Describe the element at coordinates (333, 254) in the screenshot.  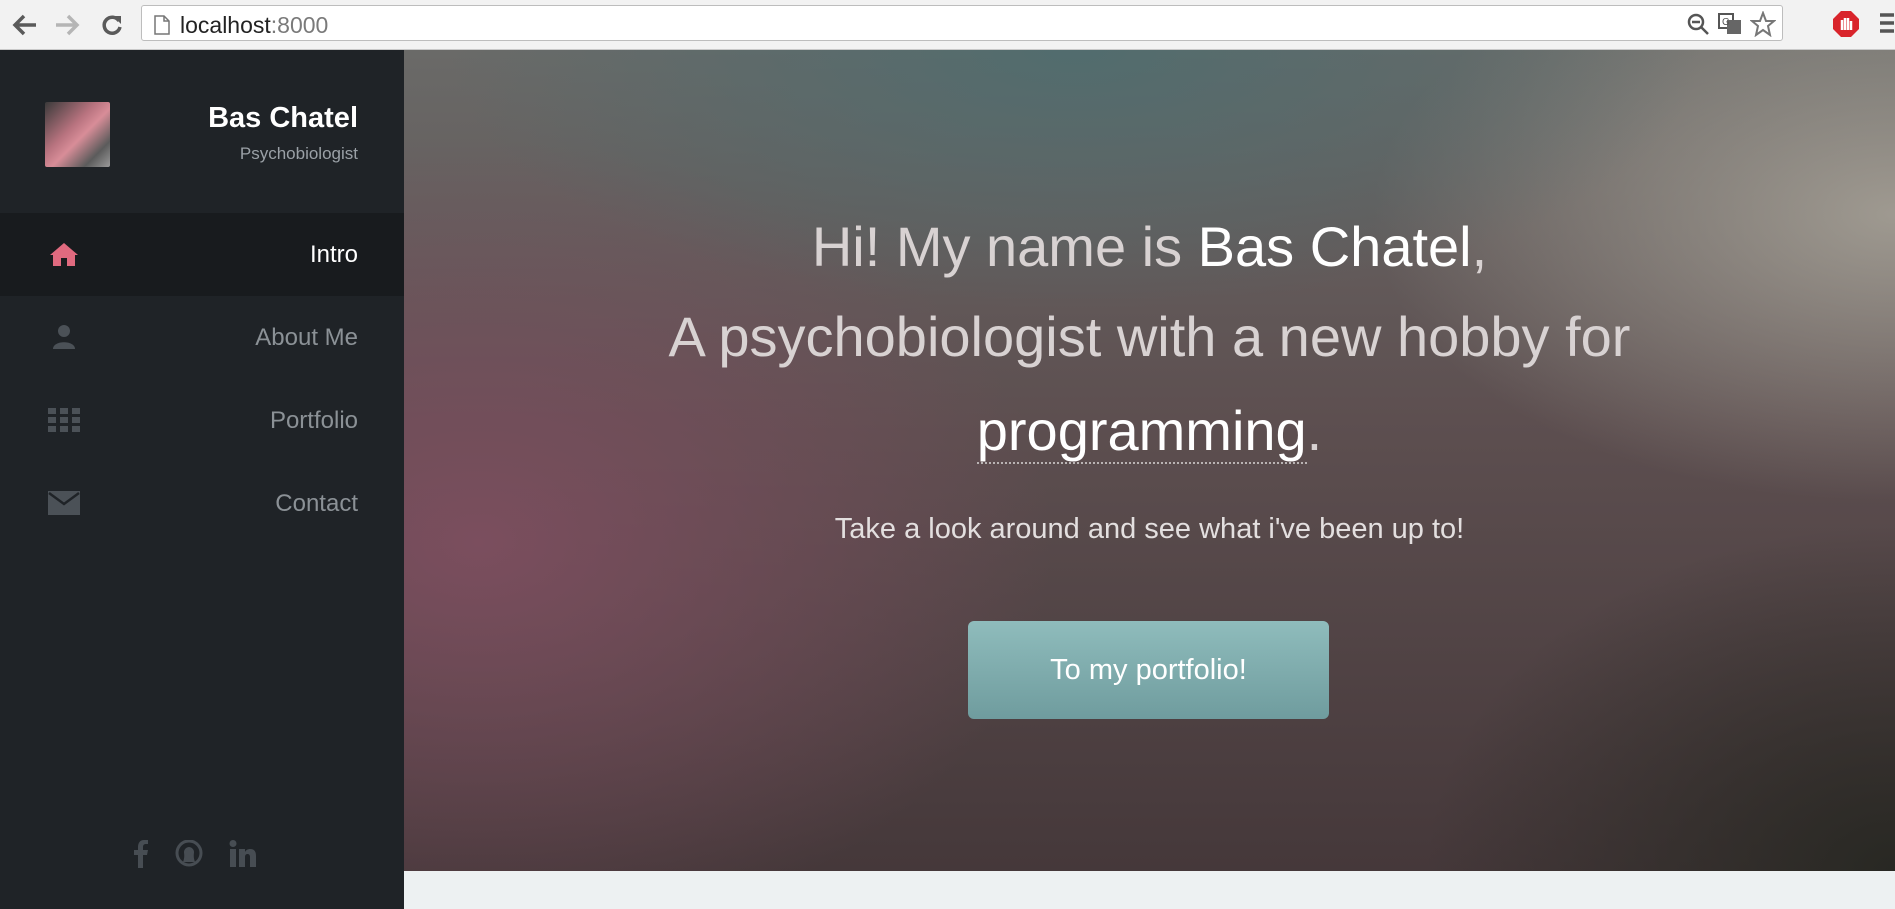
I see `sidebar-item-label: Intro` at that location.